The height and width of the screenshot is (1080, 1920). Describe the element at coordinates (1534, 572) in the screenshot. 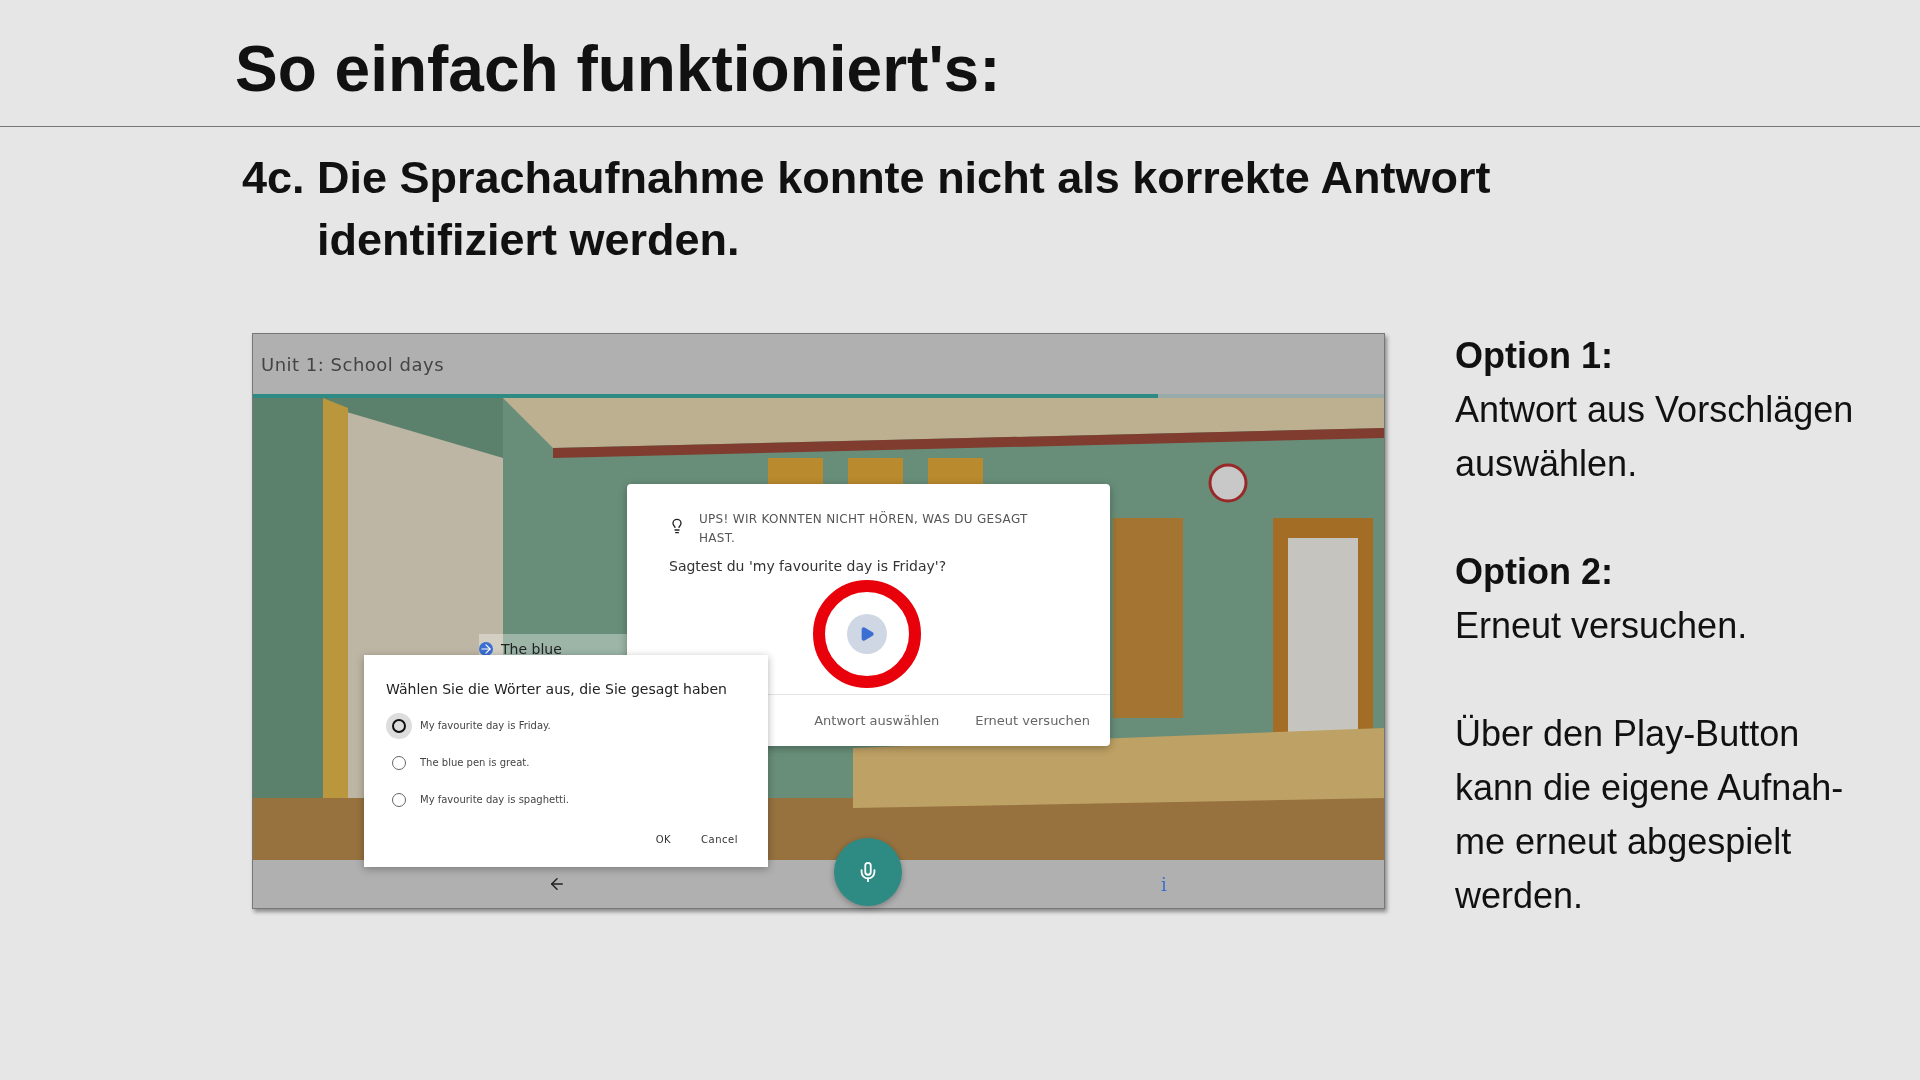

I see `note-heading: Option 2:` at that location.